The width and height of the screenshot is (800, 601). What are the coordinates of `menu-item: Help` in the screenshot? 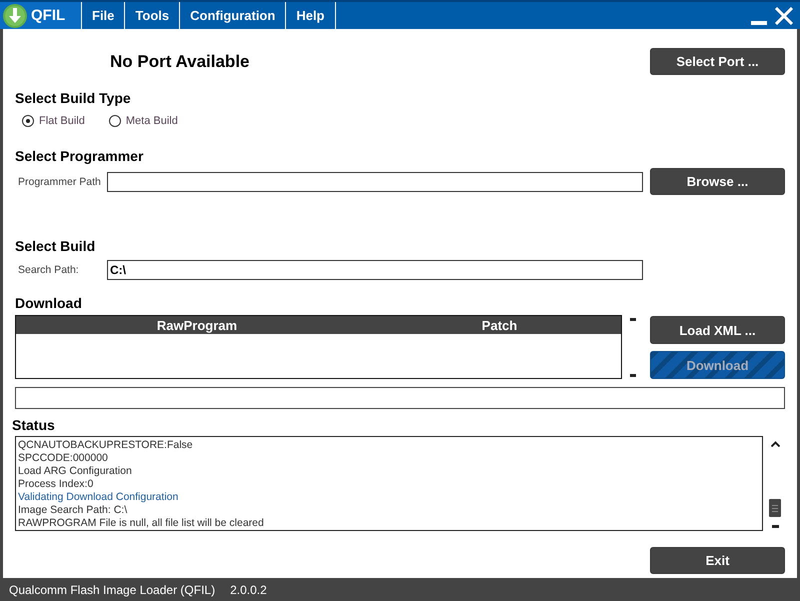 It's located at (310, 15).